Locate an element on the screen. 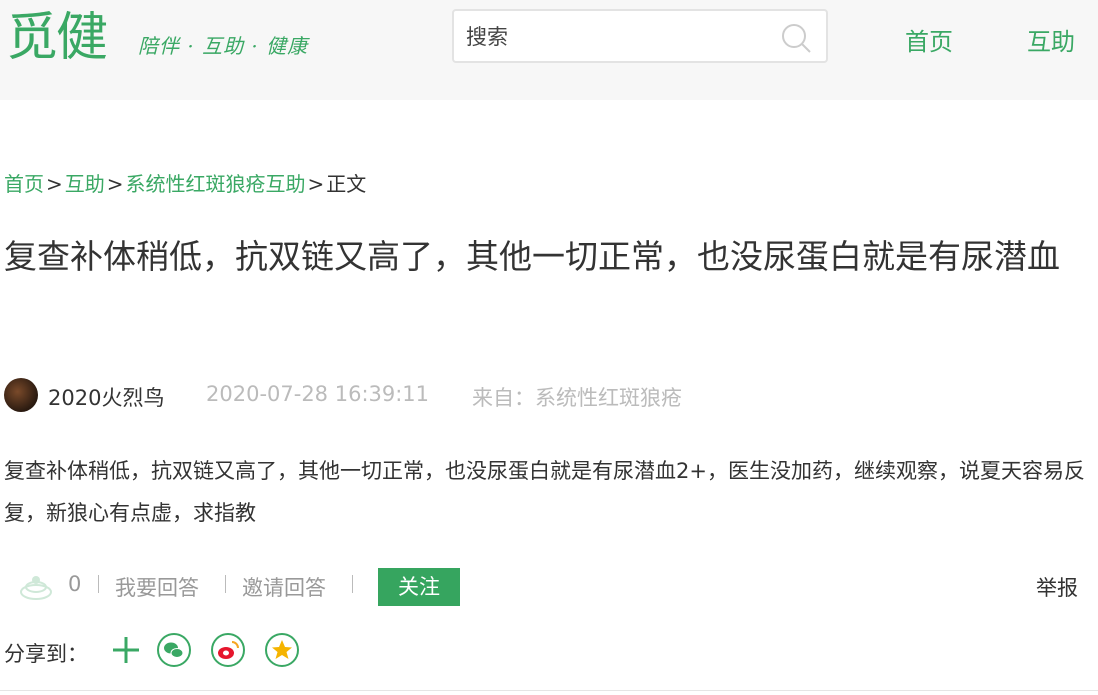 The width and height of the screenshot is (1098, 695). site-header: 觅健 陪伴 · 互助 · 健康 首页 互助 is located at coordinates (549, 50).